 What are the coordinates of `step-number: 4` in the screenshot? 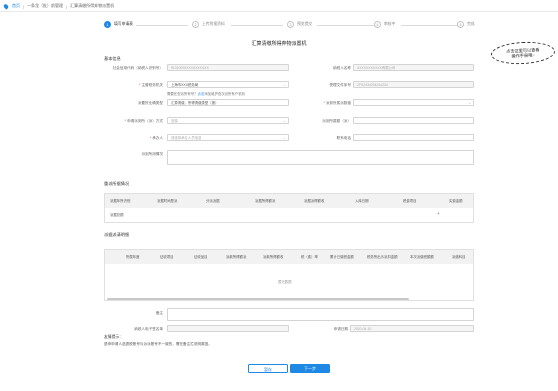 It's located at (377, 24).